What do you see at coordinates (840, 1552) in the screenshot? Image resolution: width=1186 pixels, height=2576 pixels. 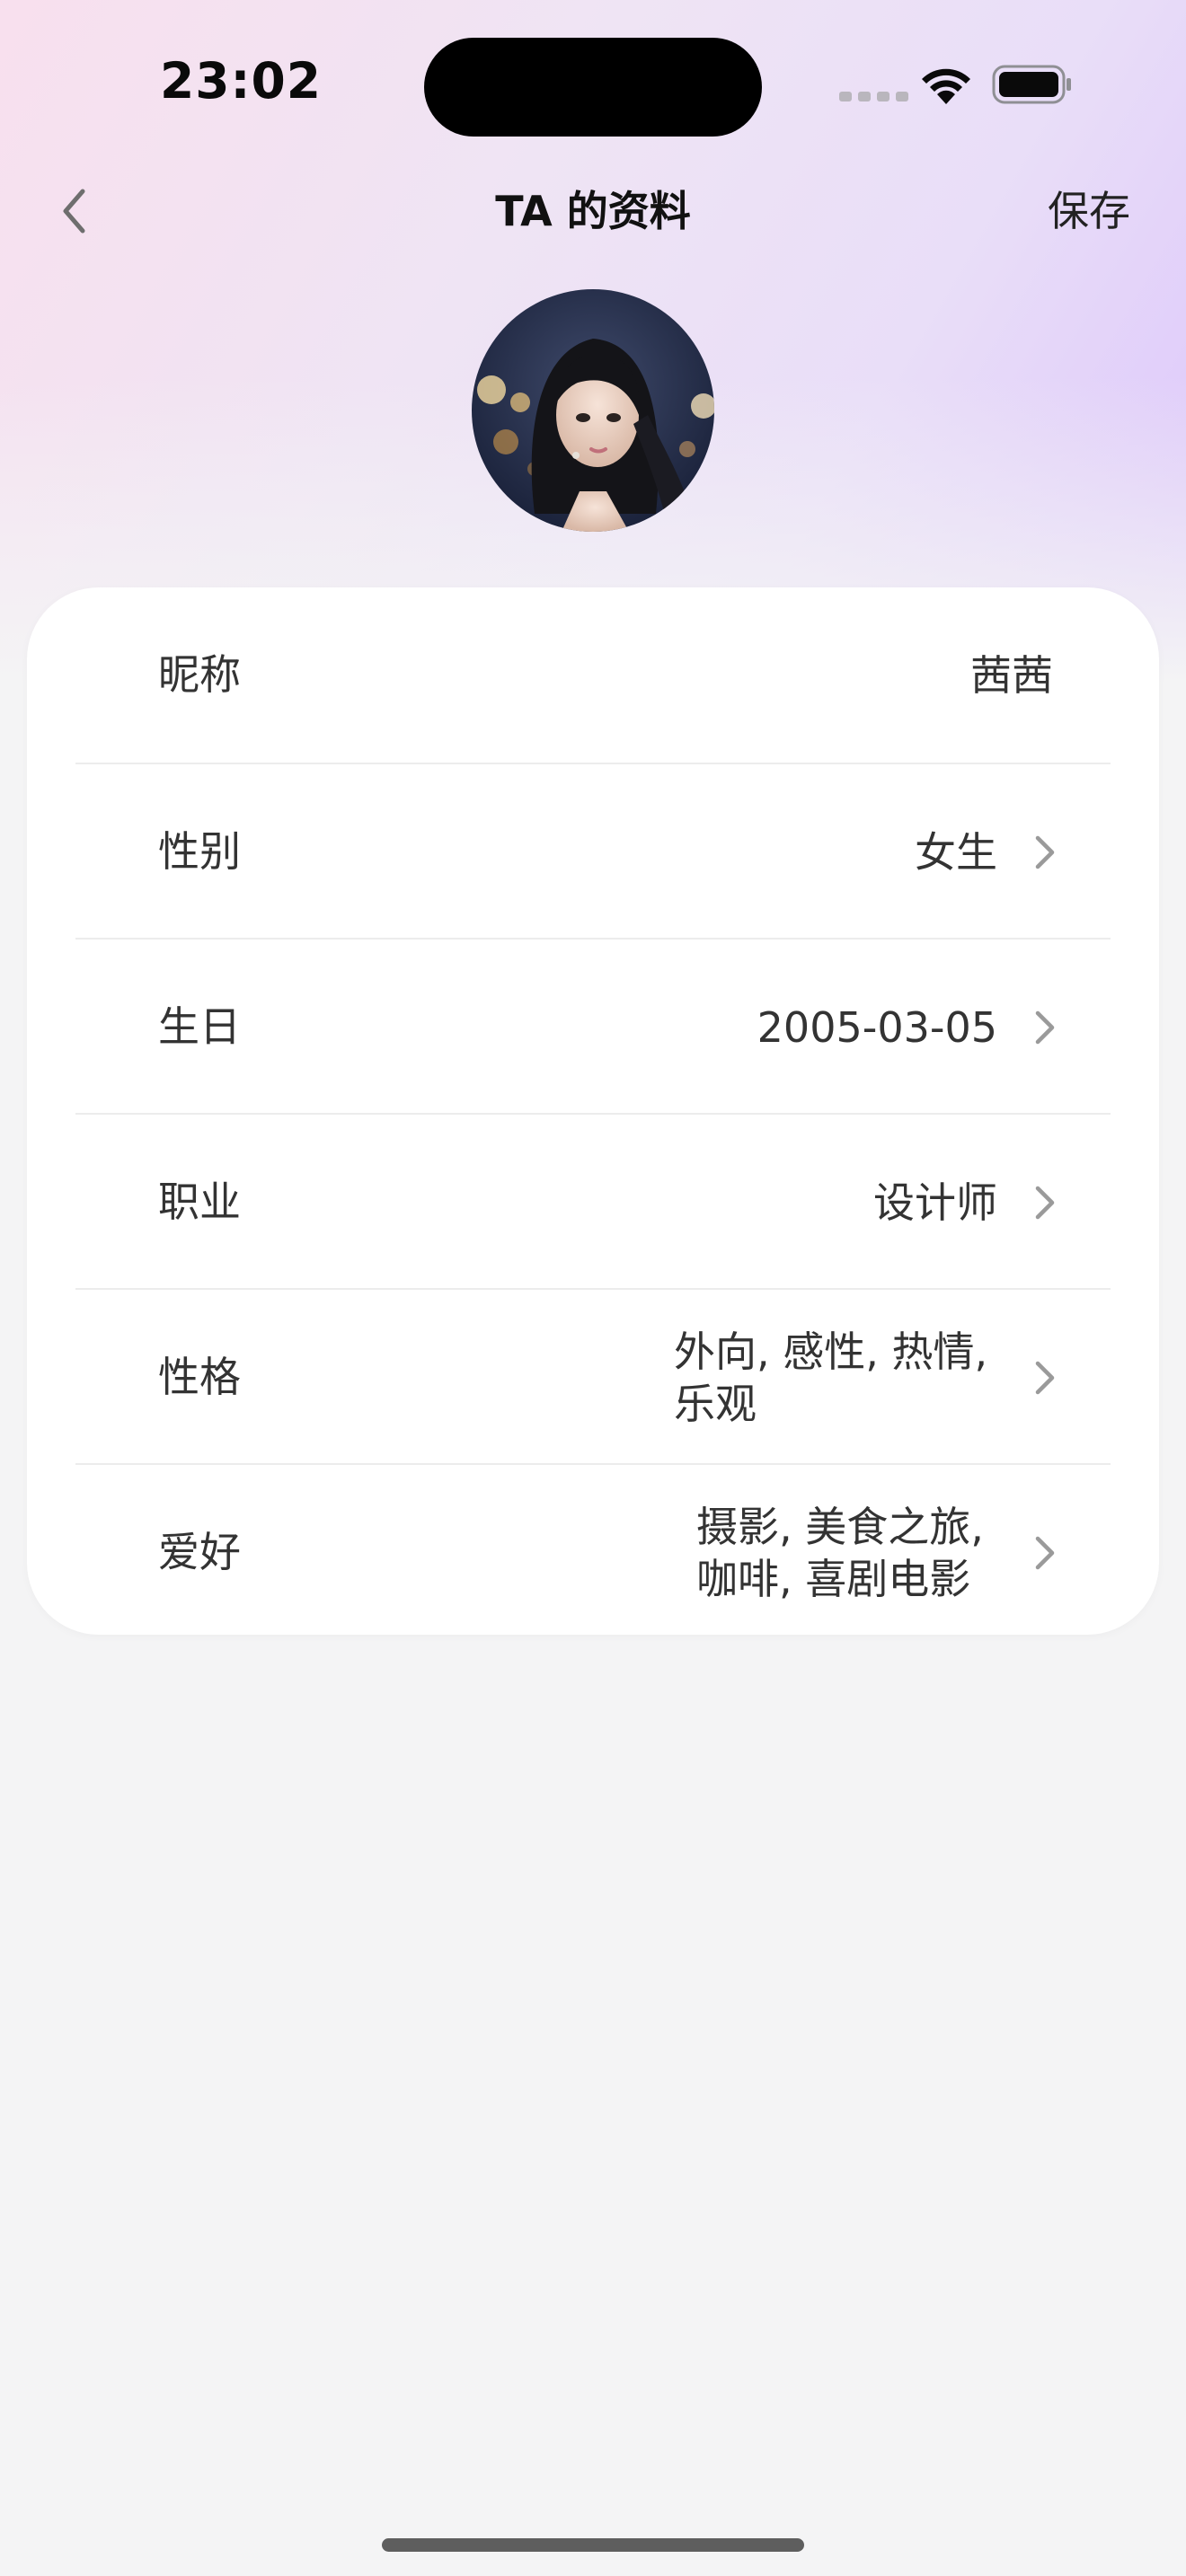 I see `field-value: 摄影, 美食之旅, 咖啡, 喜剧电影` at bounding box center [840, 1552].